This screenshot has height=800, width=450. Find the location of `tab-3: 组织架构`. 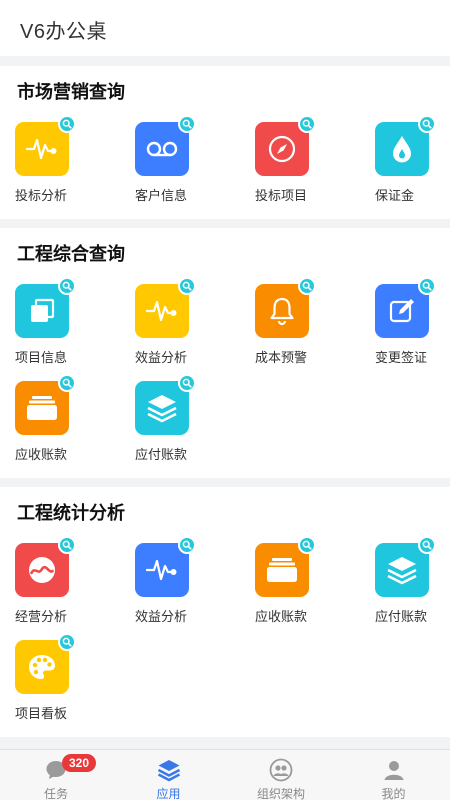

tab-3: 组织架构 is located at coordinates (281, 775).